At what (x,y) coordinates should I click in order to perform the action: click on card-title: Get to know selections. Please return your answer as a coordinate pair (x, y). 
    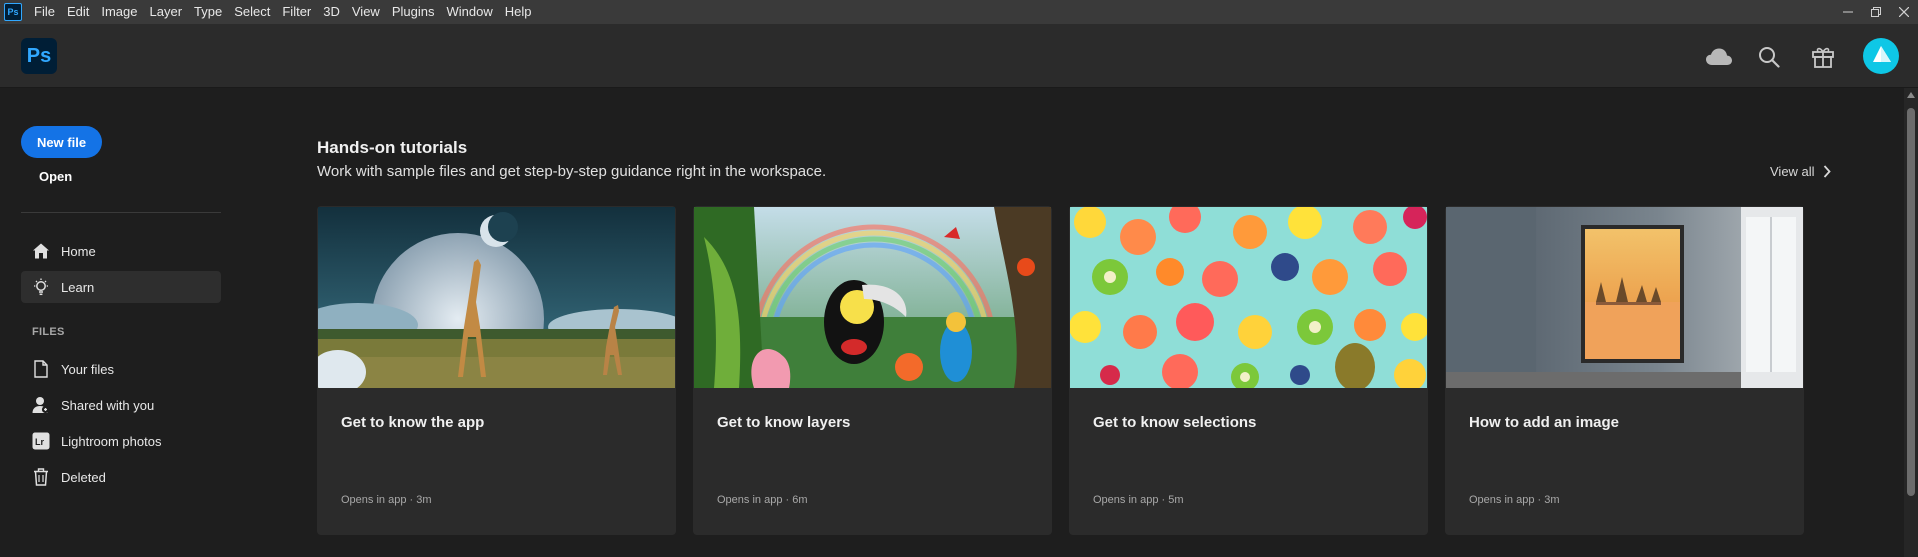
    Looking at the image, I should click on (1175, 422).